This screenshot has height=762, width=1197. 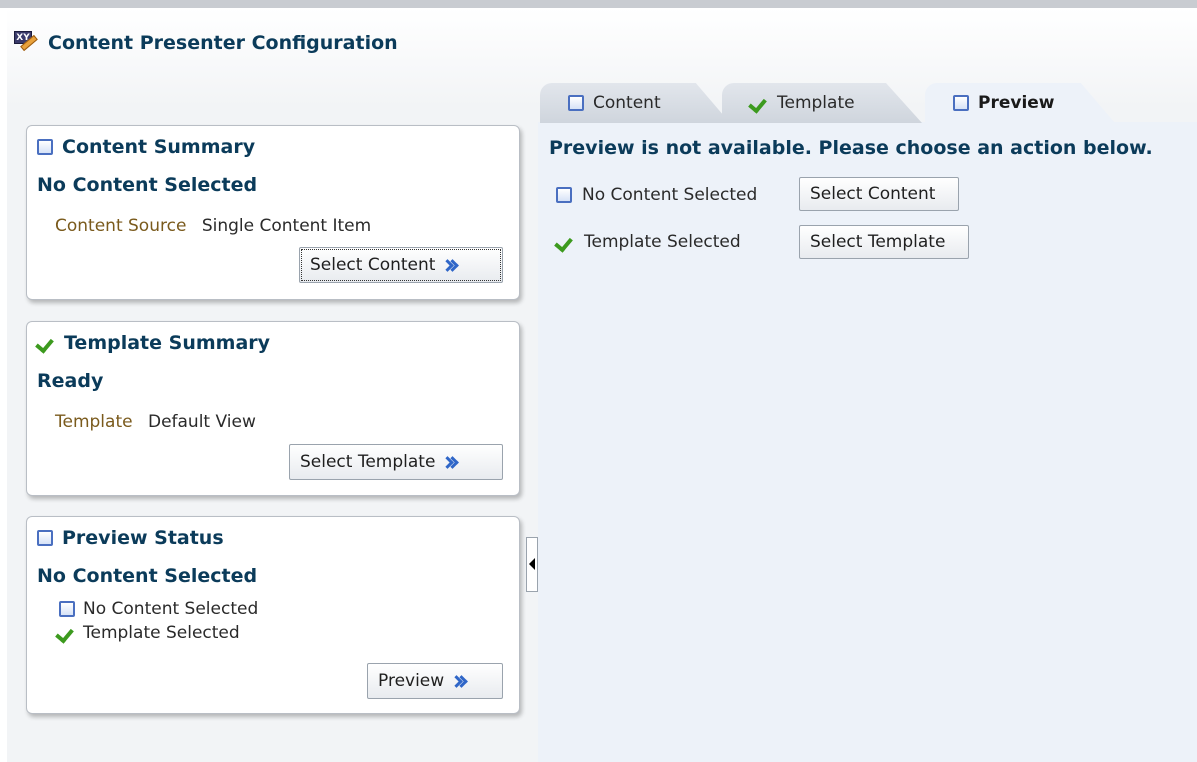 I want to click on select-content-button: Select Content, so click(x=401, y=265).